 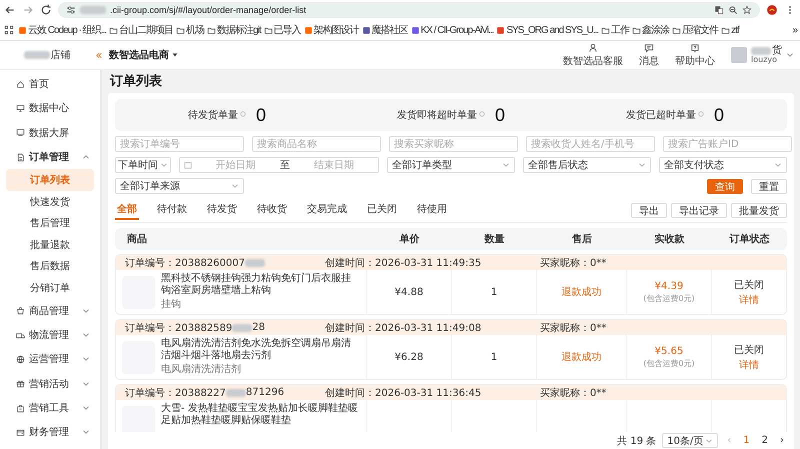 What do you see at coordinates (436, 115) in the screenshot?
I see `stat-label: 发货即将超时单量` at bounding box center [436, 115].